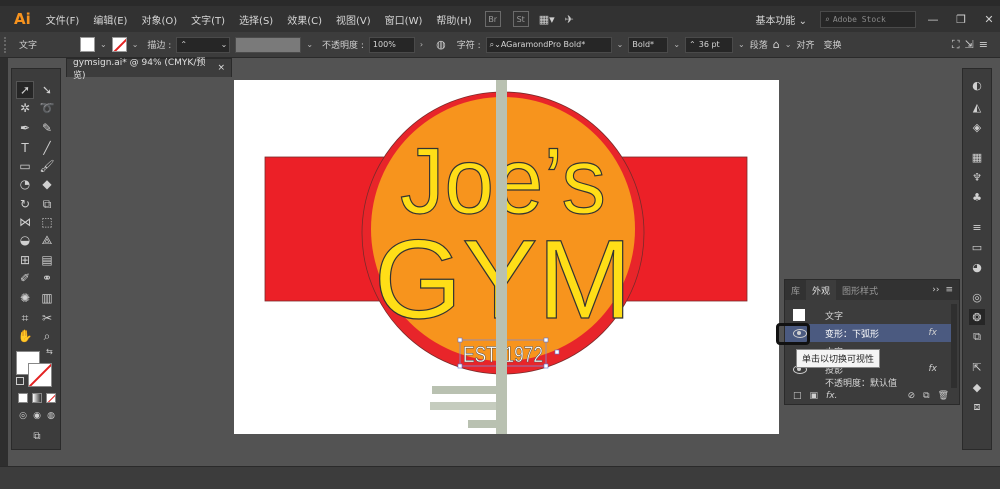 The image size is (1000, 489). I want to click on font-family-field: ⌕⌄ AGaramondPro Bold*, so click(548, 44).